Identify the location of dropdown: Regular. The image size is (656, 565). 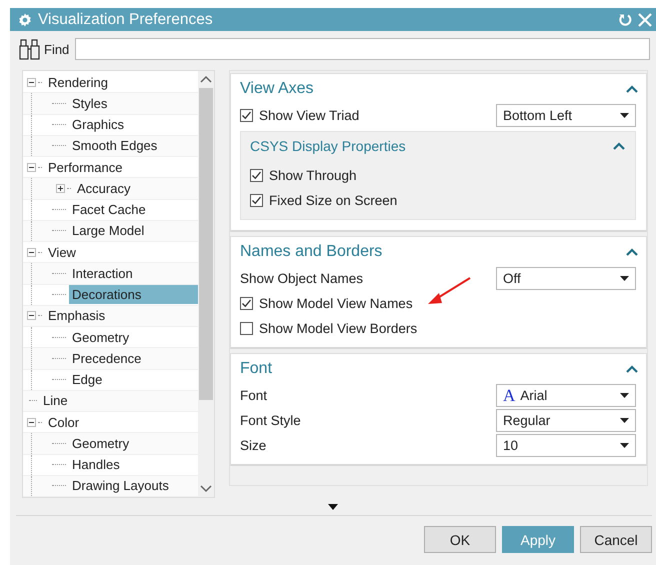
(566, 420).